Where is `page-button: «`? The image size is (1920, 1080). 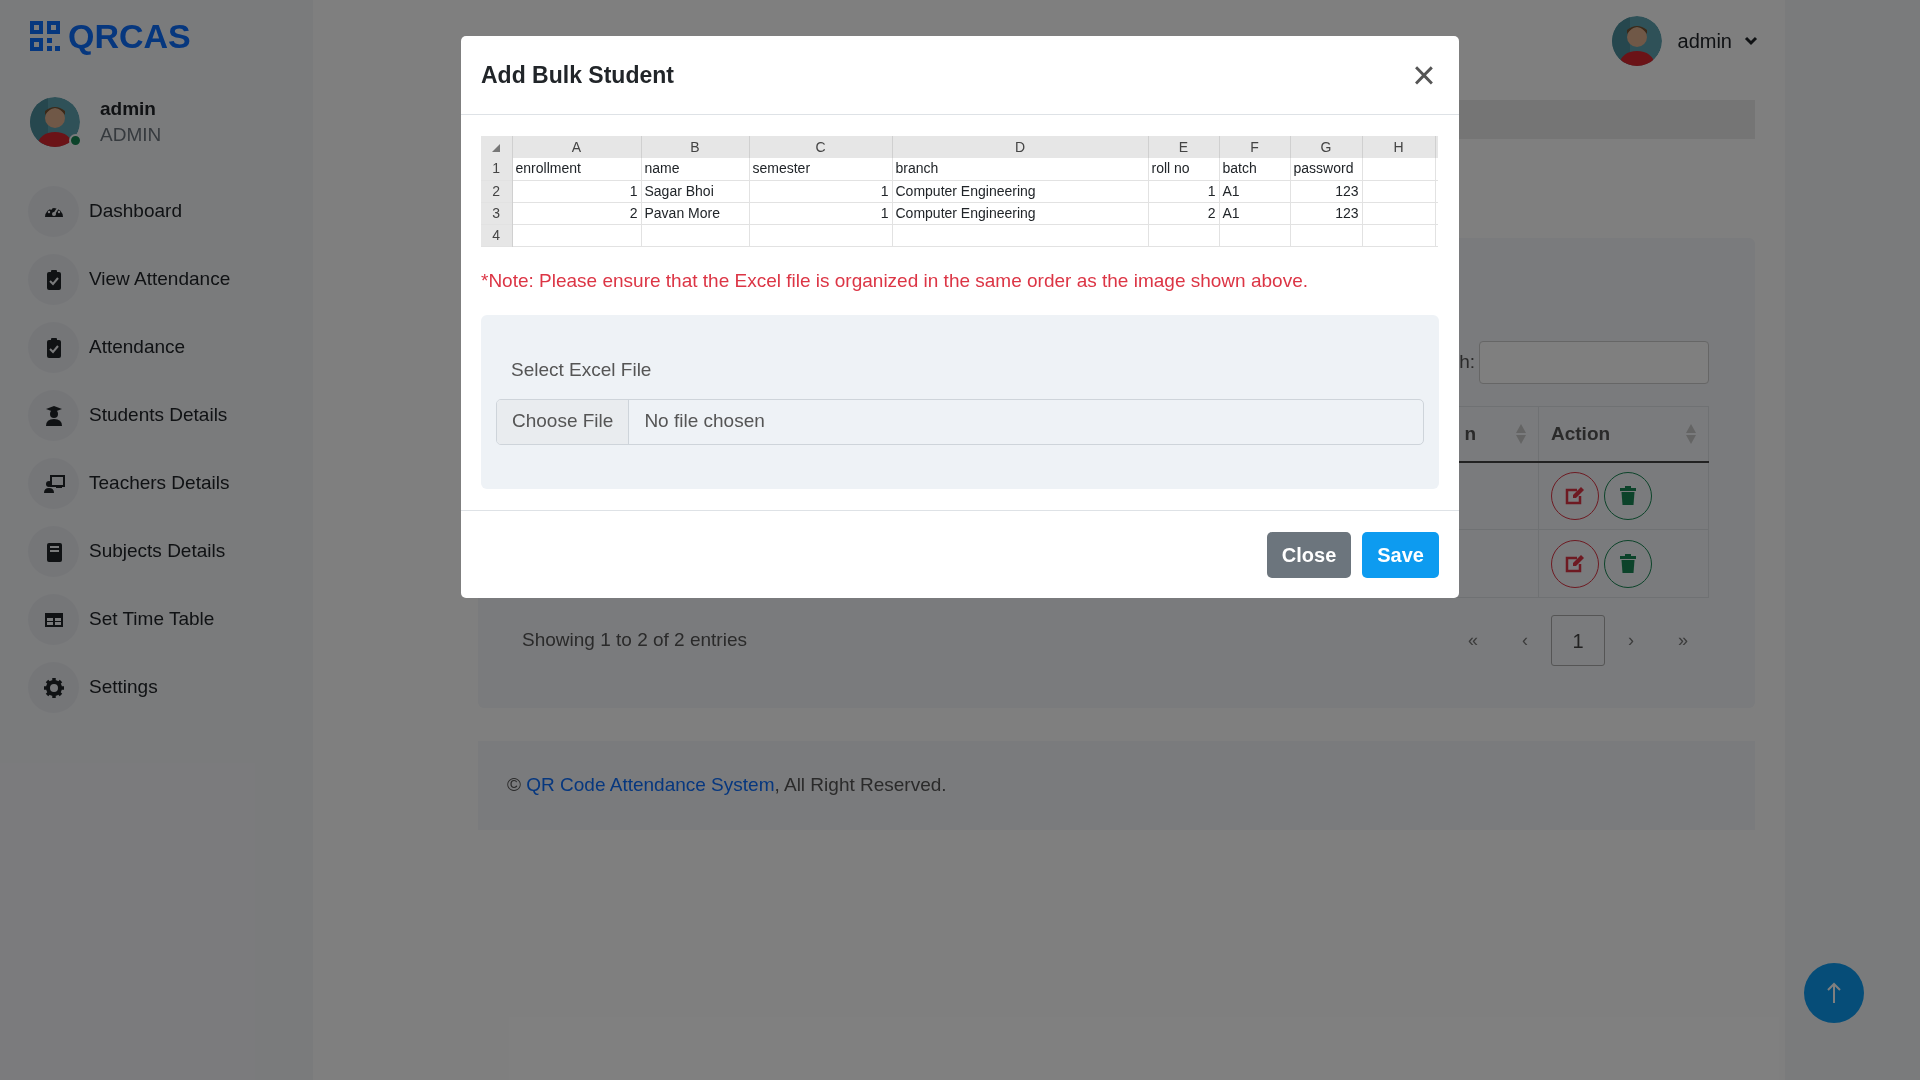 page-button: « is located at coordinates (1473, 640).